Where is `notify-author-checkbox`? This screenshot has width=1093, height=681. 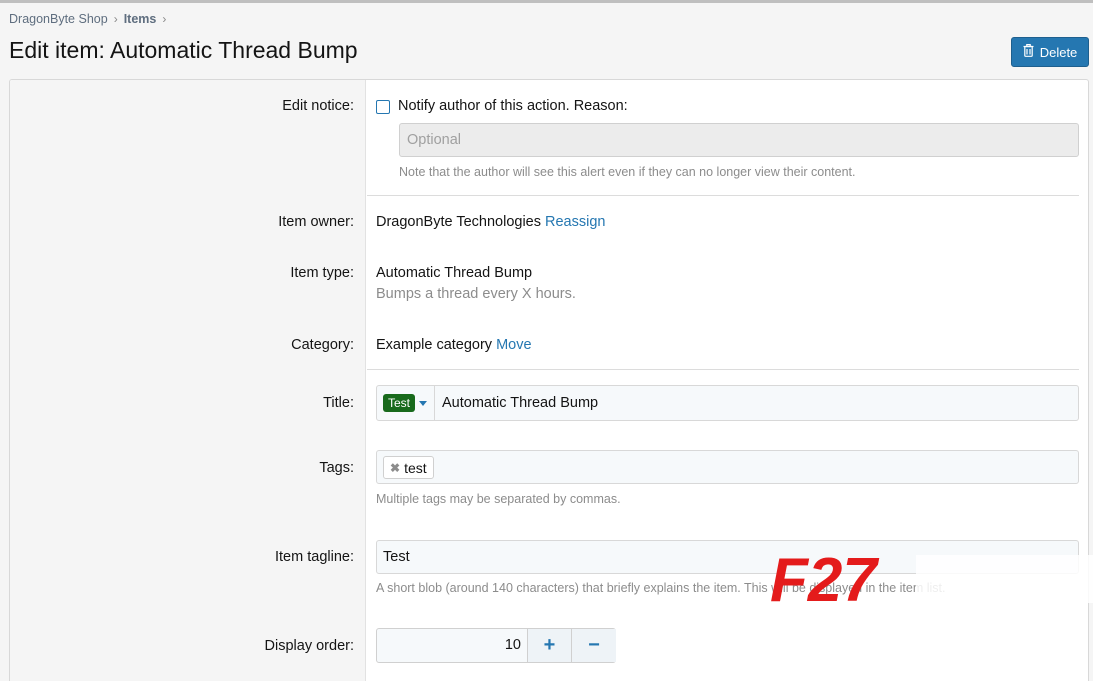
notify-author-checkbox is located at coordinates (383, 107).